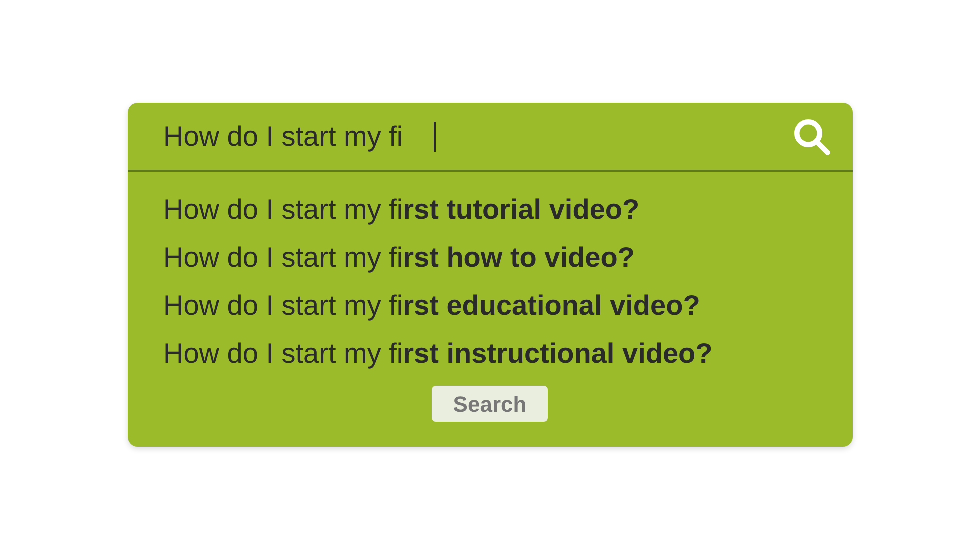  I want to click on search-button: Search, so click(490, 404).